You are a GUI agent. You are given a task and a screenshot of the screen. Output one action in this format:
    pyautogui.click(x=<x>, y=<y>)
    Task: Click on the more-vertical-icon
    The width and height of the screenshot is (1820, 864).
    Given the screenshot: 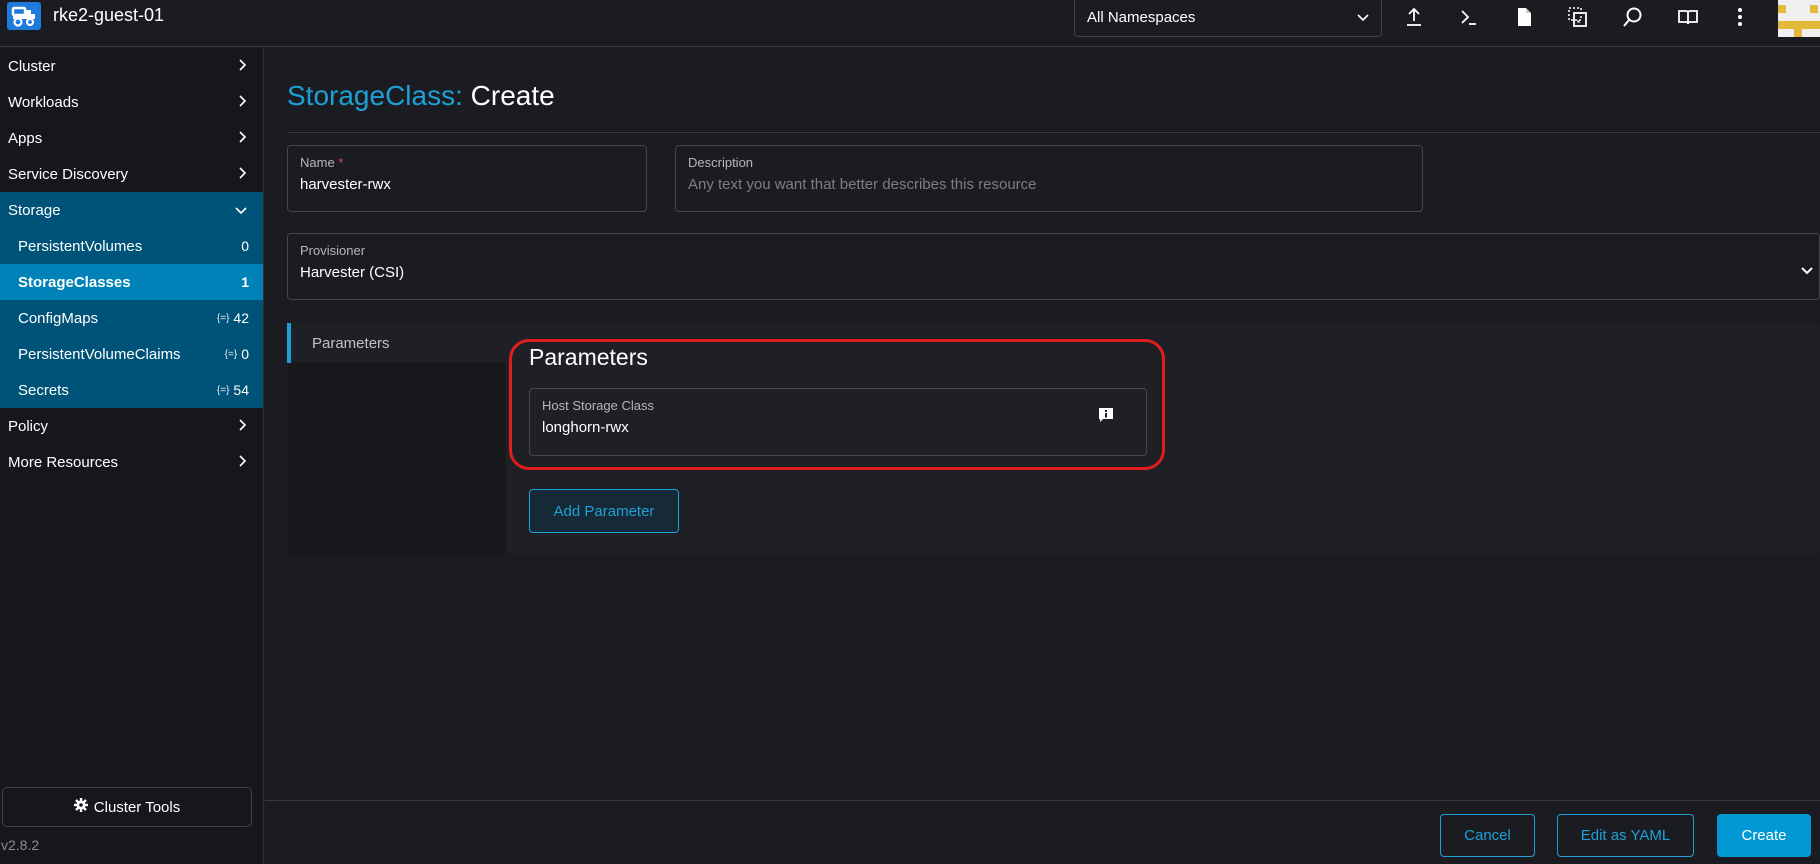 What is the action you would take?
    pyautogui.click(x=1740, y=17)
    